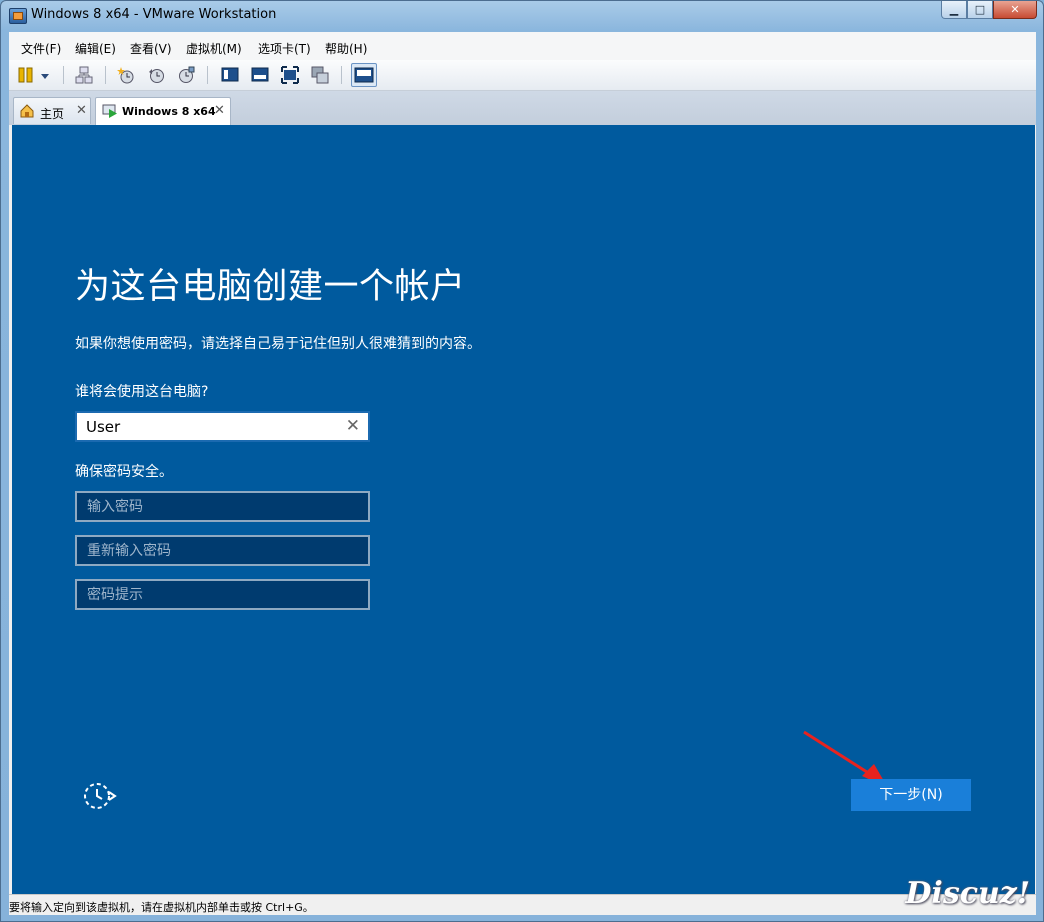  I want to click on clear-icon: ✕, so click(353, 426).